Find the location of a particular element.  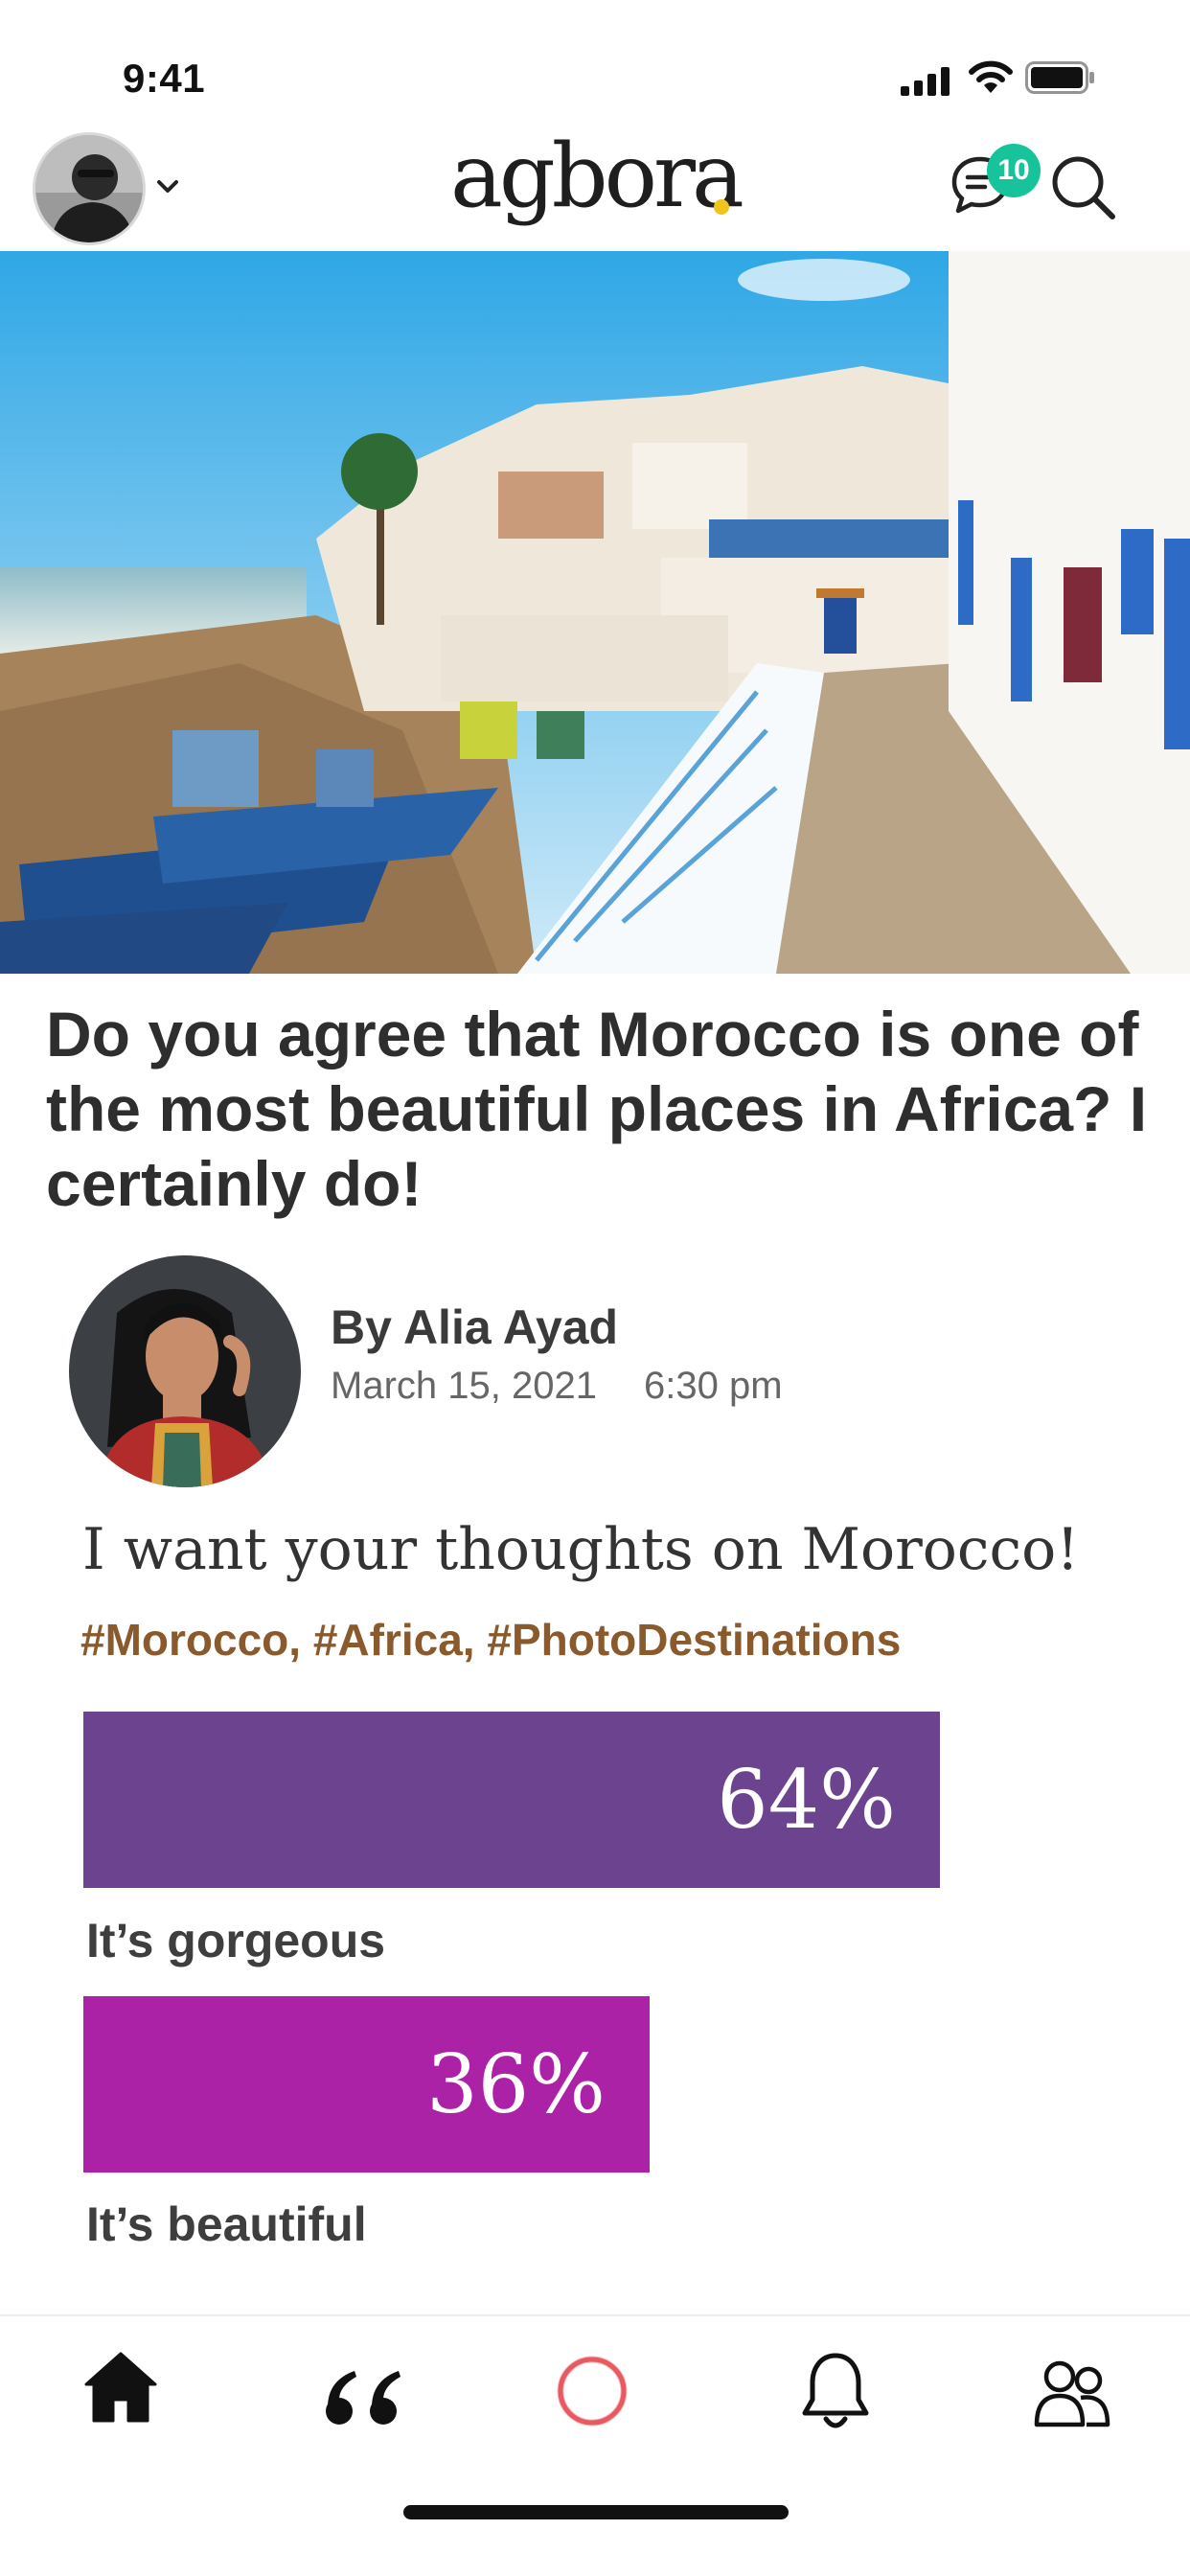

people-icon is located at coordinates (1072, 2394).